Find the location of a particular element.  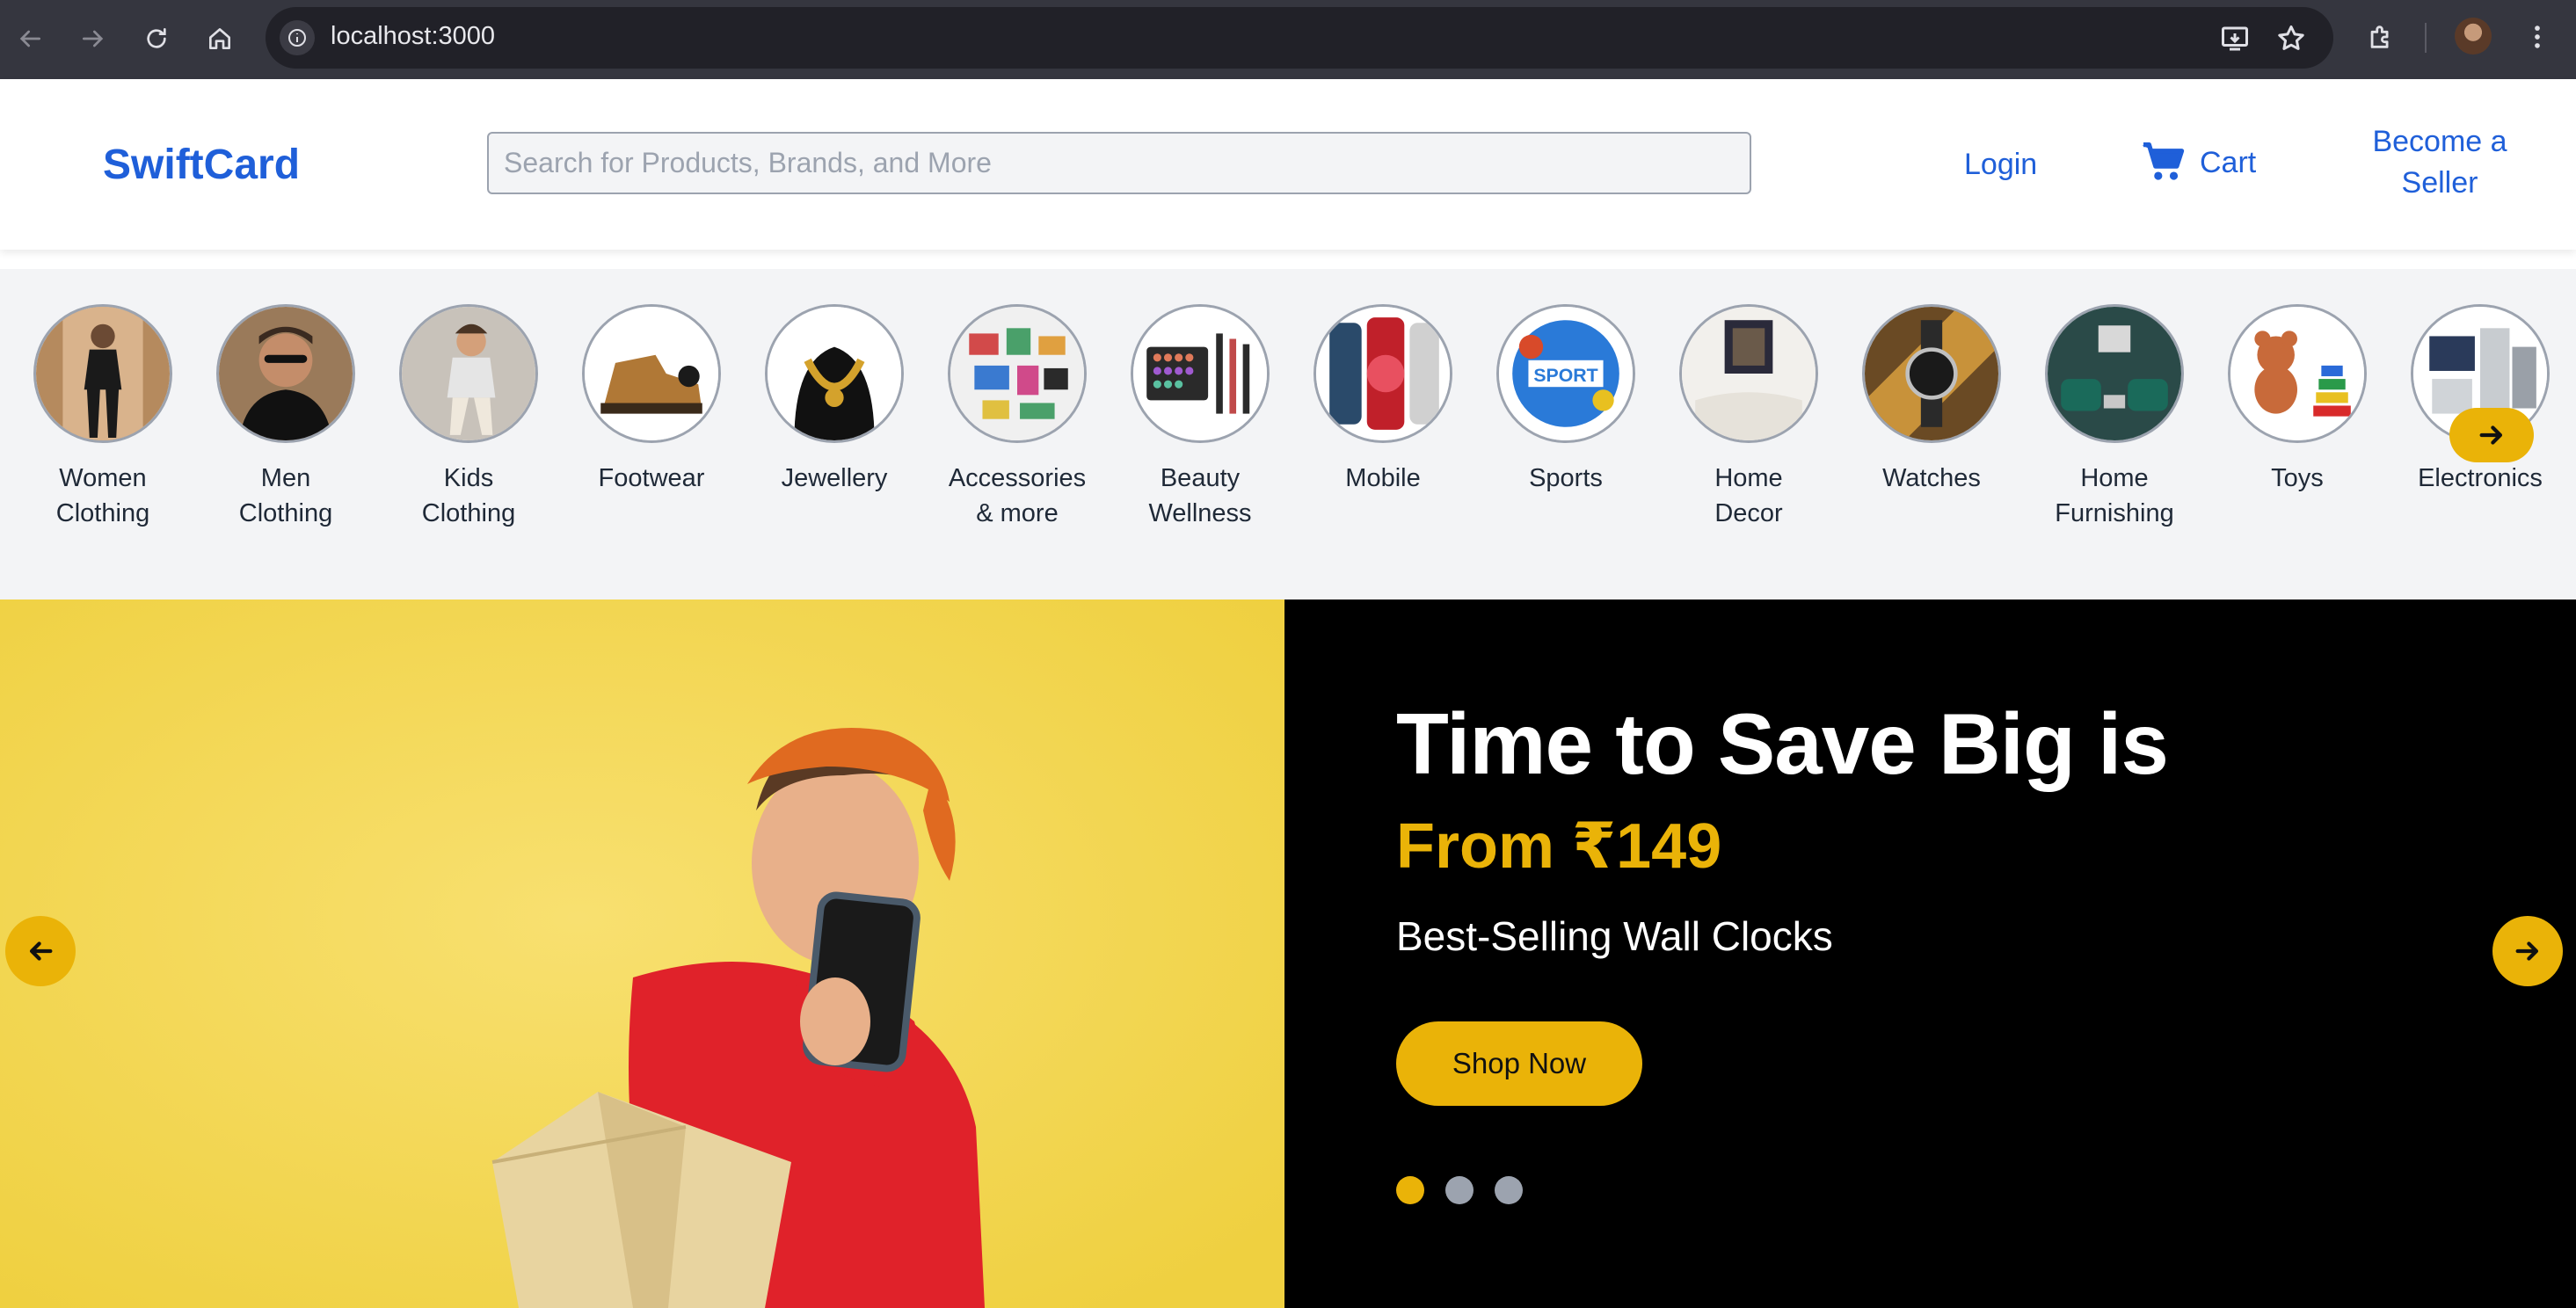

puzzle-icon is located at coordinates (2379, 36).